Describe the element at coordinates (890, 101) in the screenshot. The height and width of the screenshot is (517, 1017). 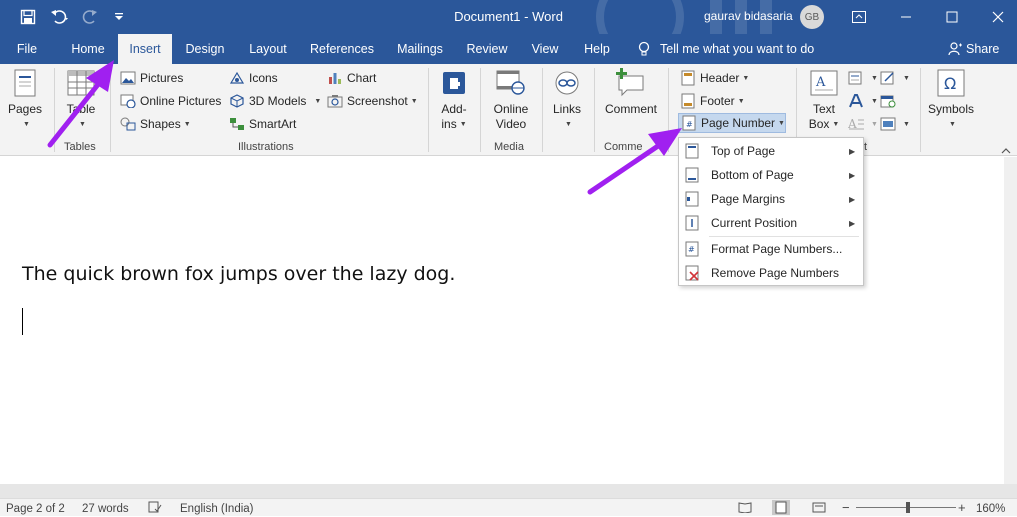
I see `date-time-button` at that location.